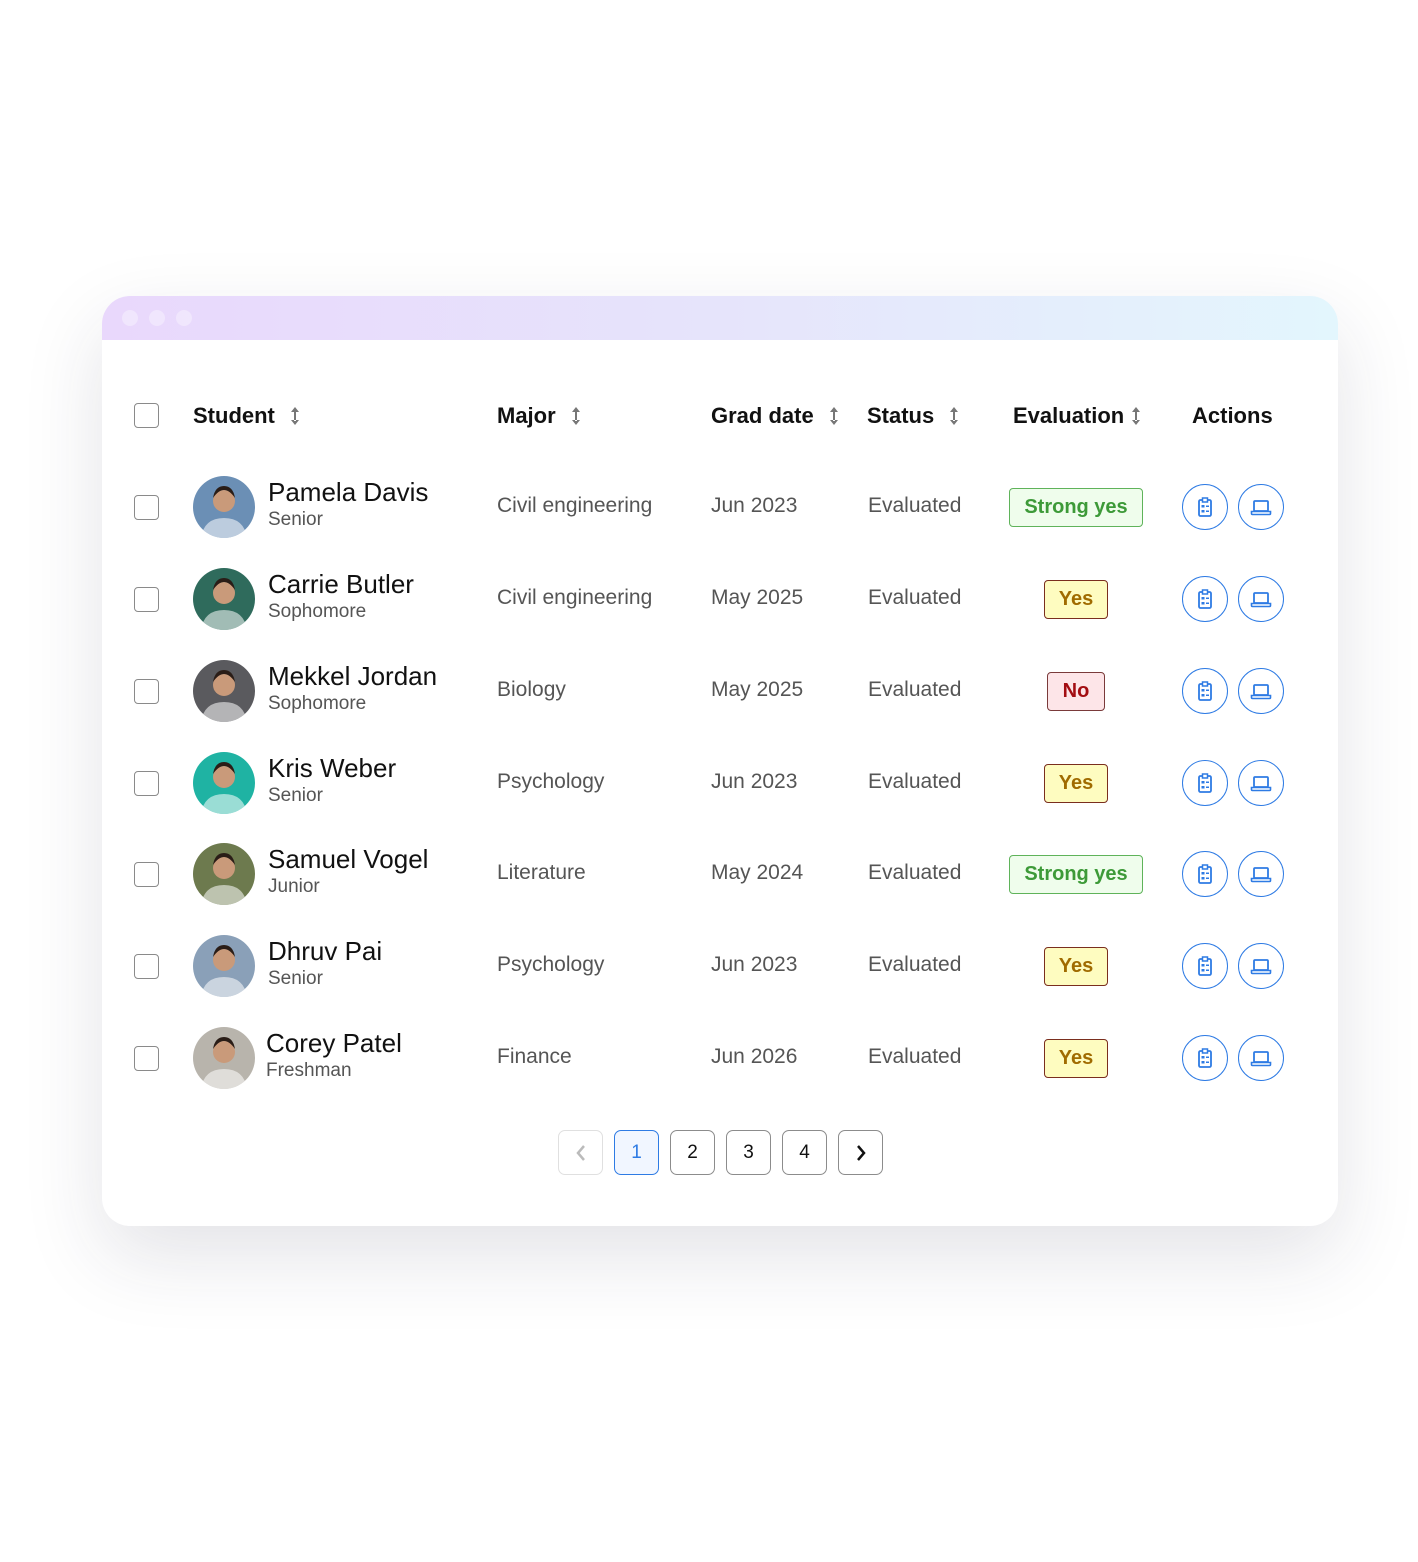 The image size is (1418, 1562). I want to click on student-name: Samuel Vogel, so click(348, 859).